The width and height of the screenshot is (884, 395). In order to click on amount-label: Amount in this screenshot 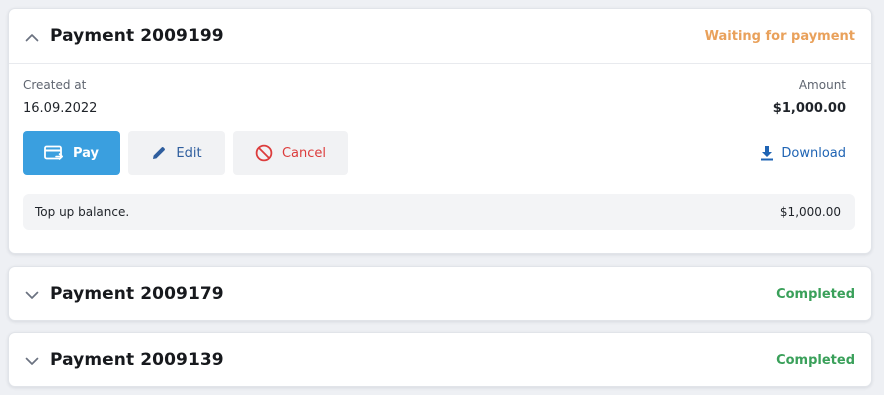, I will do `click(822, 85)`.